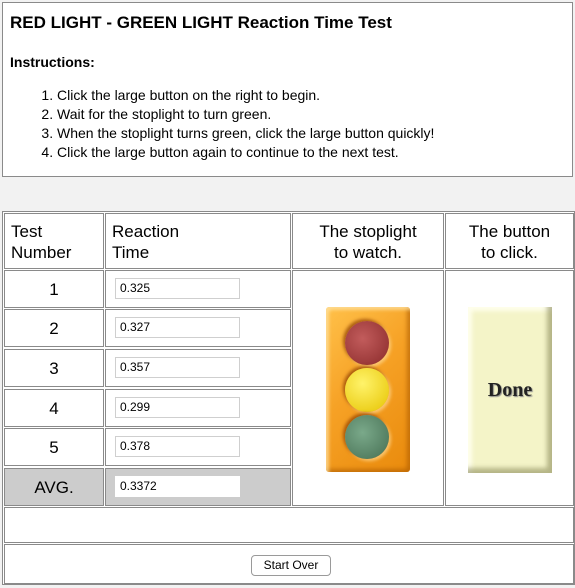 The width and height of the screenshot is (575, 588). I want to click on reaction-time-field: 0.327, so click(177, 327).